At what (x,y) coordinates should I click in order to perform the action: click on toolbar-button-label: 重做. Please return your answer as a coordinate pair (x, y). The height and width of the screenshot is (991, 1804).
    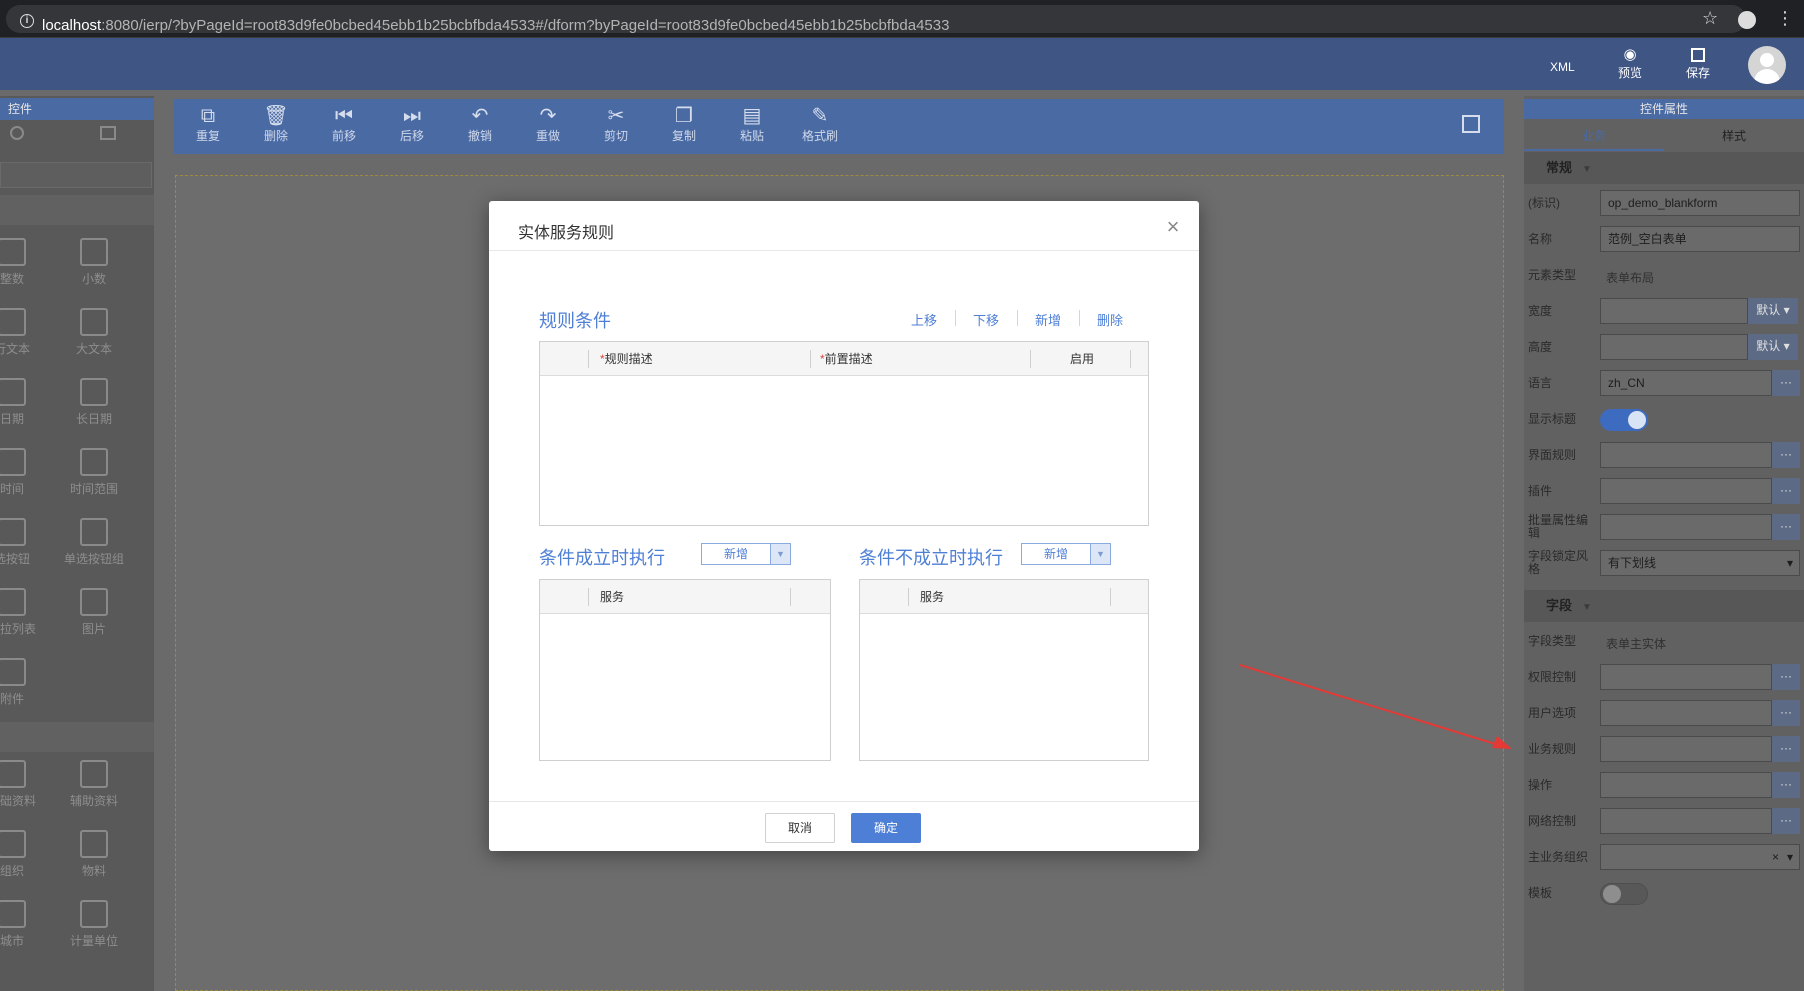
    Looking at the image, I should click on (547, 136).